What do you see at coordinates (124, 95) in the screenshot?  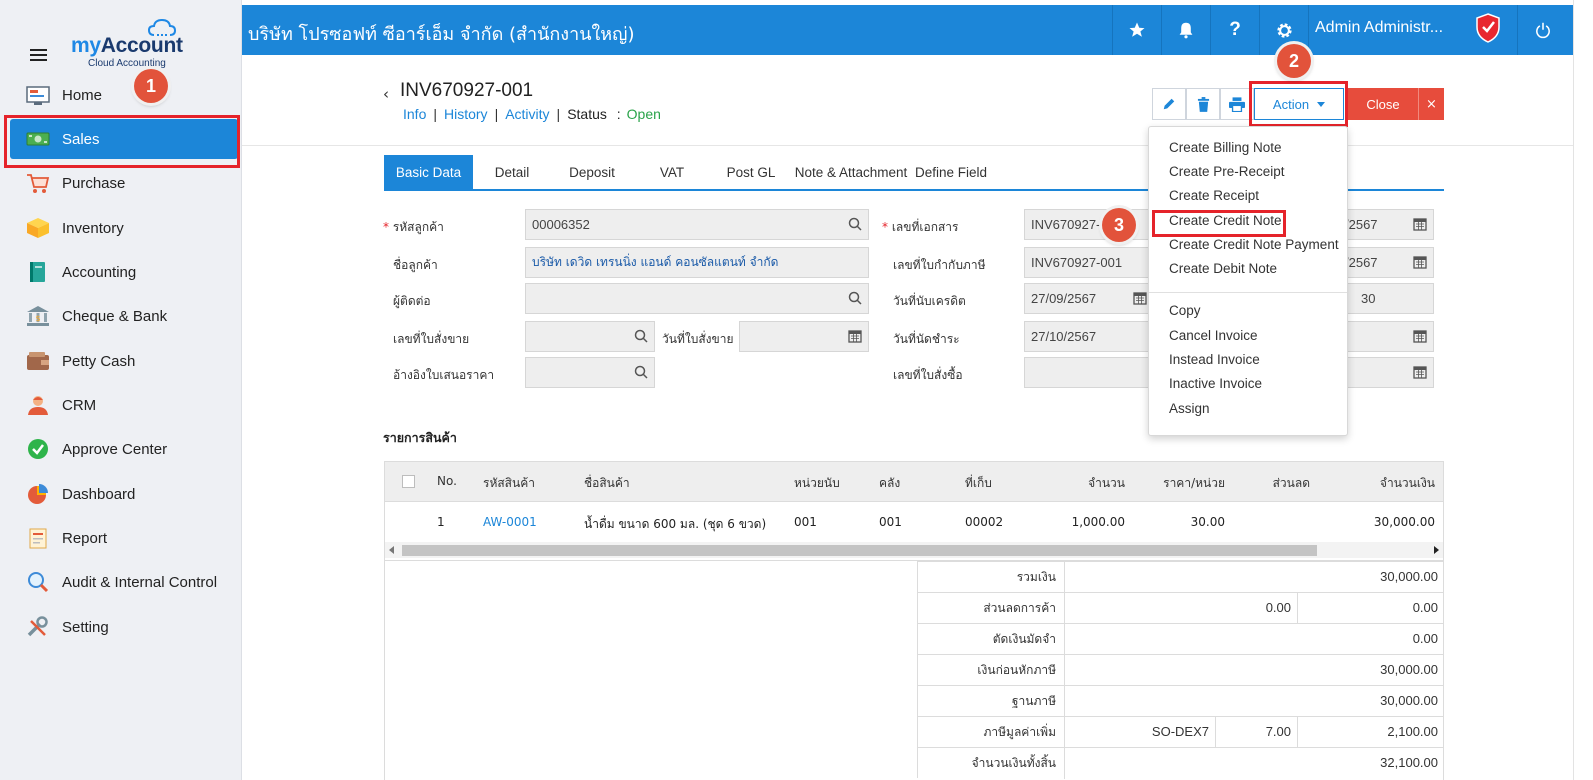 I see `sidebar-item-home: Home` at bounding box center [124, 95].